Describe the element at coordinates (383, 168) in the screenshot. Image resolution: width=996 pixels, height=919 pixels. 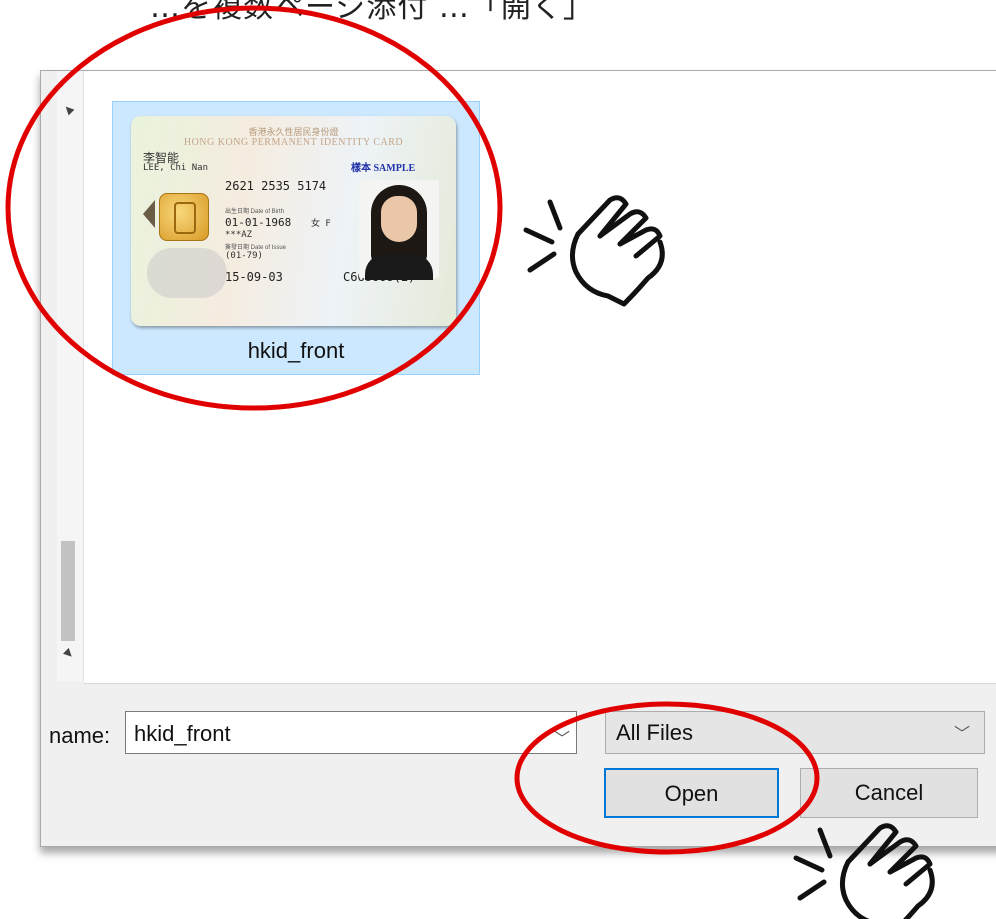
I see `card-sample-mark: 樣本 SAMPLE` at that location.